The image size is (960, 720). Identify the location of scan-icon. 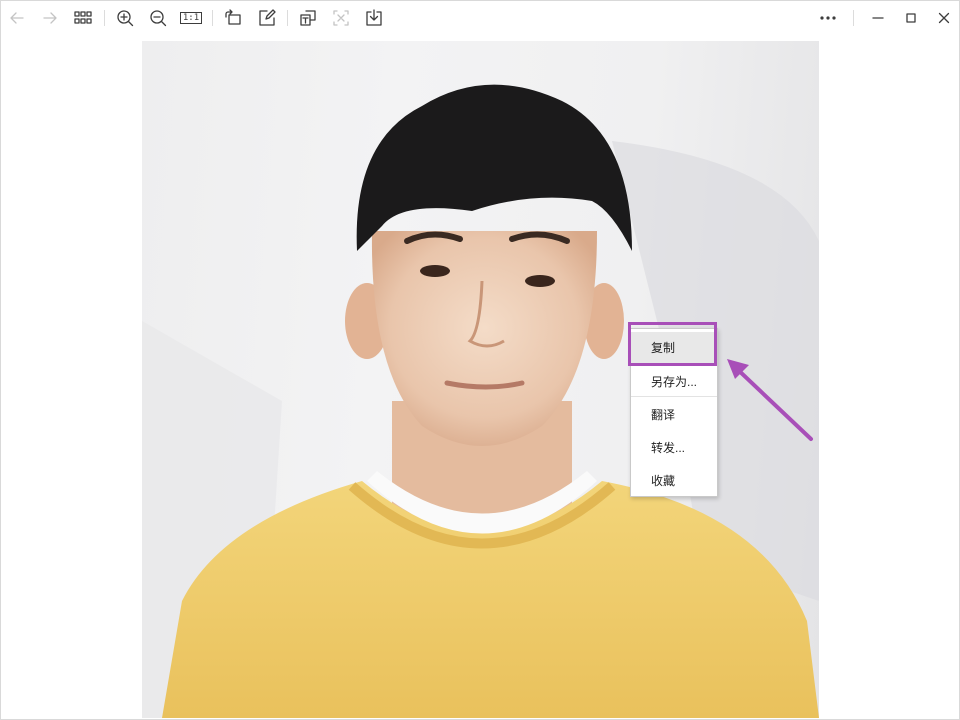
(341, 18).